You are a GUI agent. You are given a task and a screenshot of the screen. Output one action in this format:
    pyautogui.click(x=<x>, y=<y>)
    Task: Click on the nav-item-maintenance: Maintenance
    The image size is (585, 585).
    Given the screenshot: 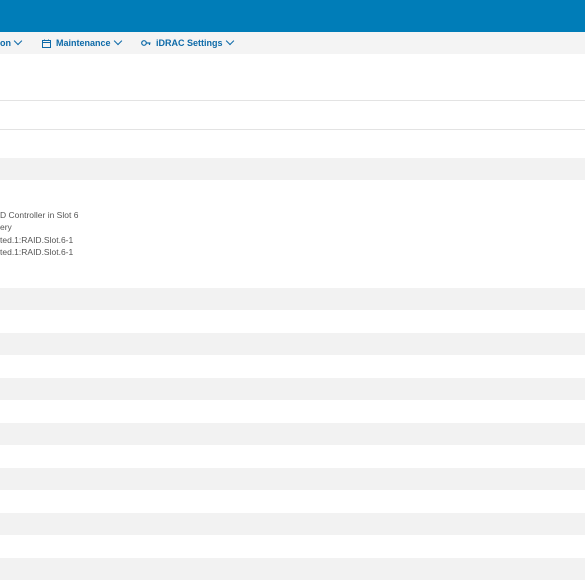 What is the action you would take?
    pyautogui.click(x=82, y=43)
    